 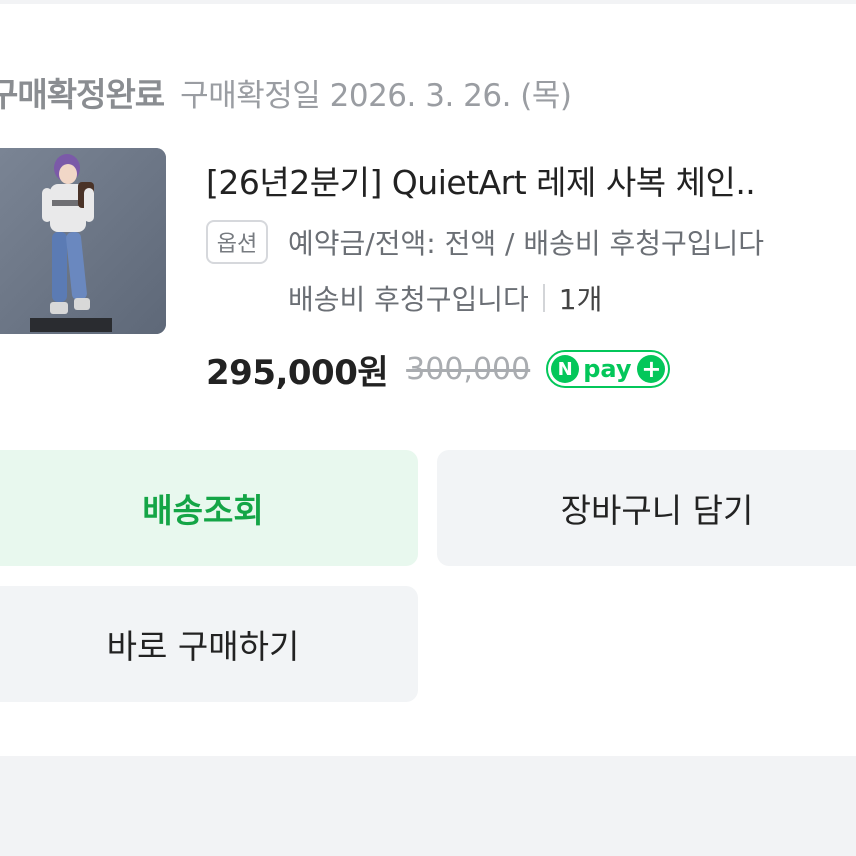 I want to click on buy-now-button: 바로 구매하기, so click(x=209, y=644).